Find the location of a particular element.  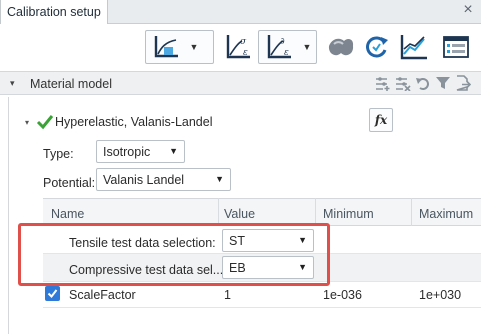

title-bar: Calibration setup × is located at coordinates (240, 12).